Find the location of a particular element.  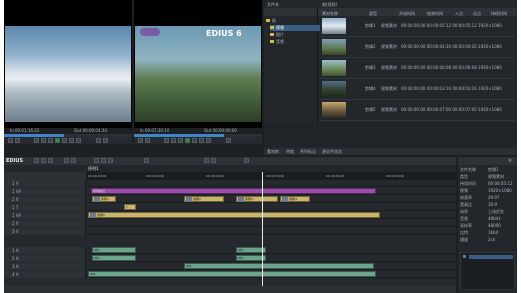

track-row: 1 VA 剪辑5 is located at coordinates (230, 215).